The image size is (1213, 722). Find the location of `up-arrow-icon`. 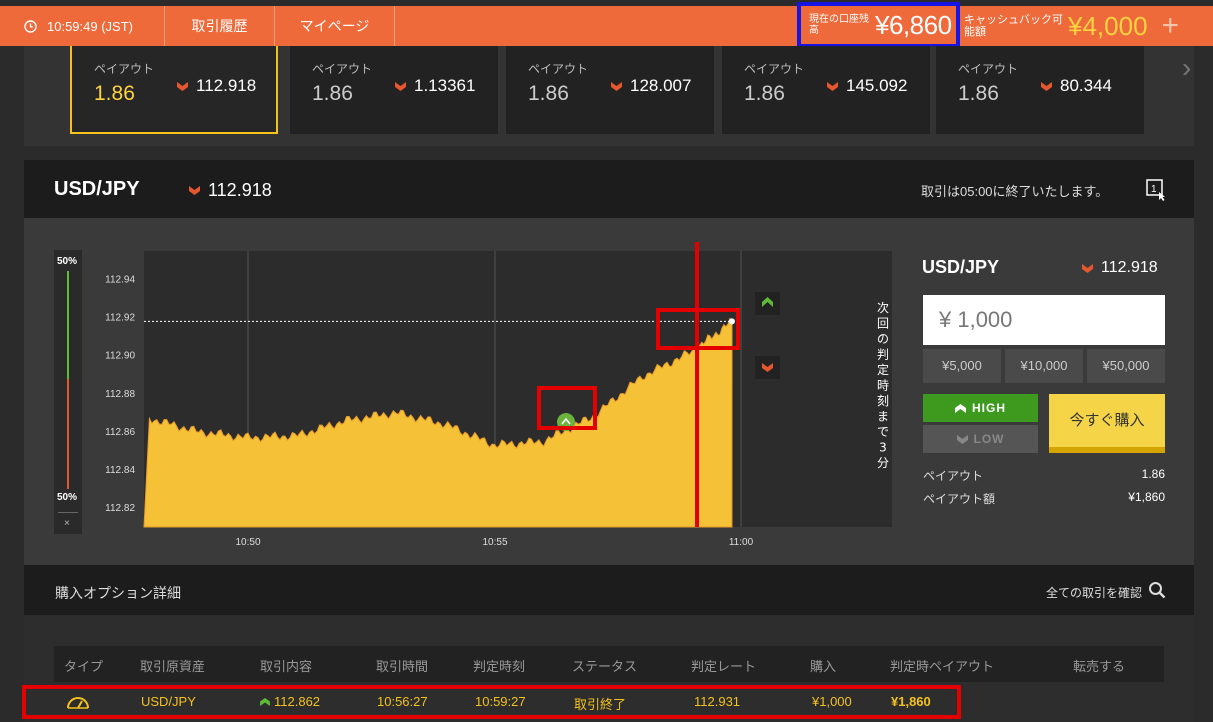

up-arrow-icon is located at coordinates (960, 408).